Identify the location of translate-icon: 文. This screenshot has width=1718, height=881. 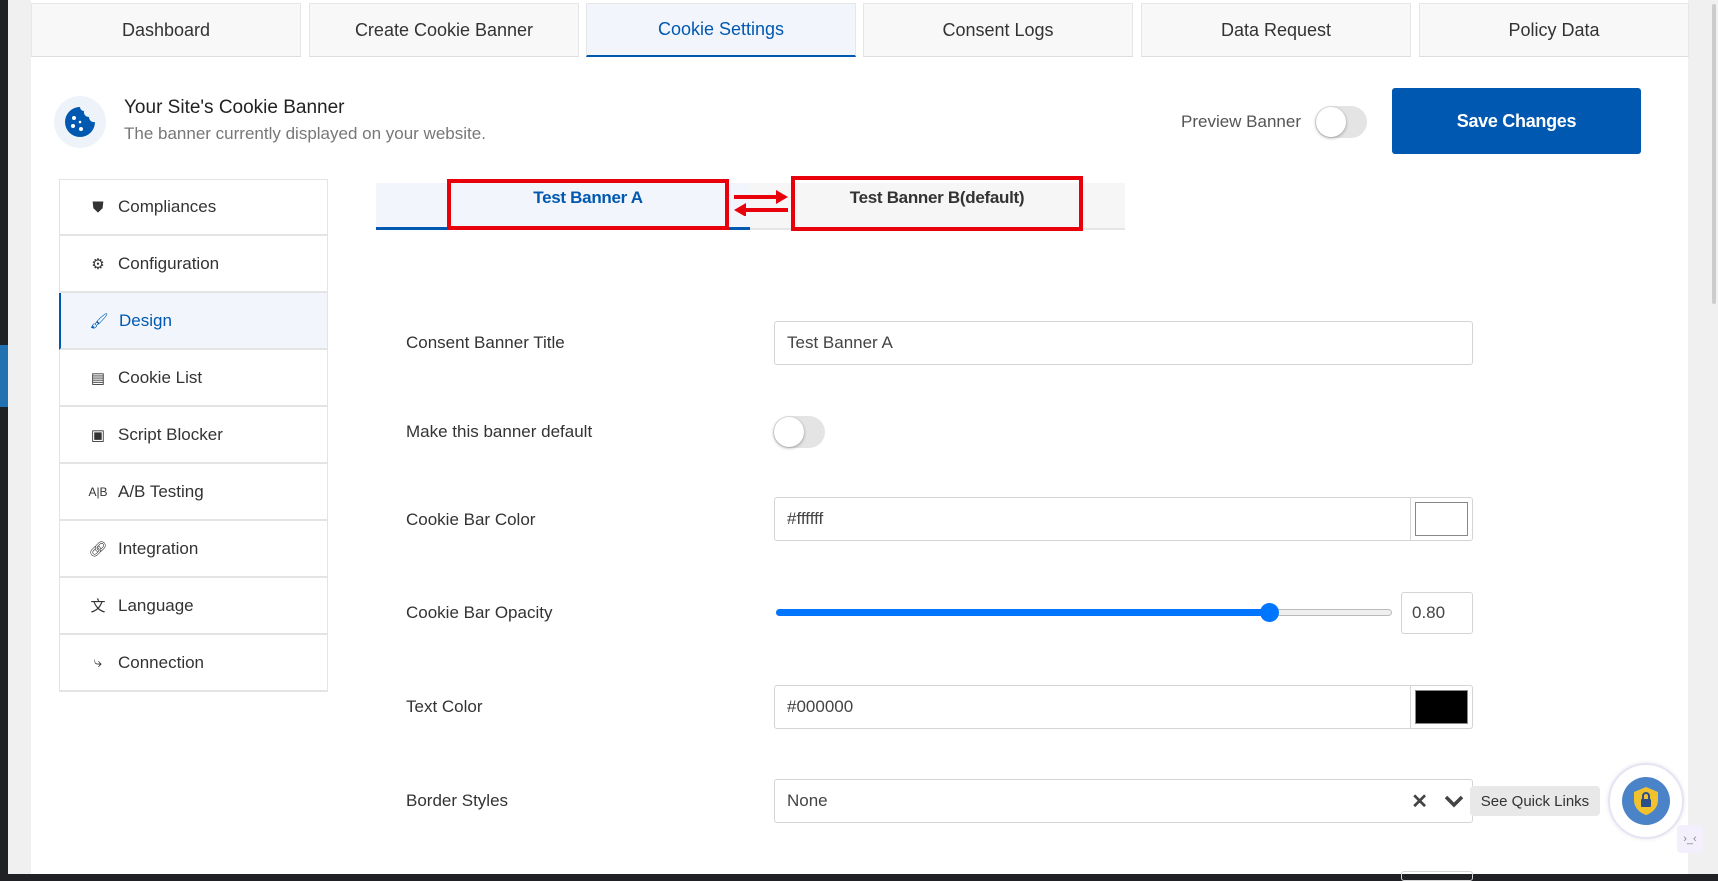
(98, 606).